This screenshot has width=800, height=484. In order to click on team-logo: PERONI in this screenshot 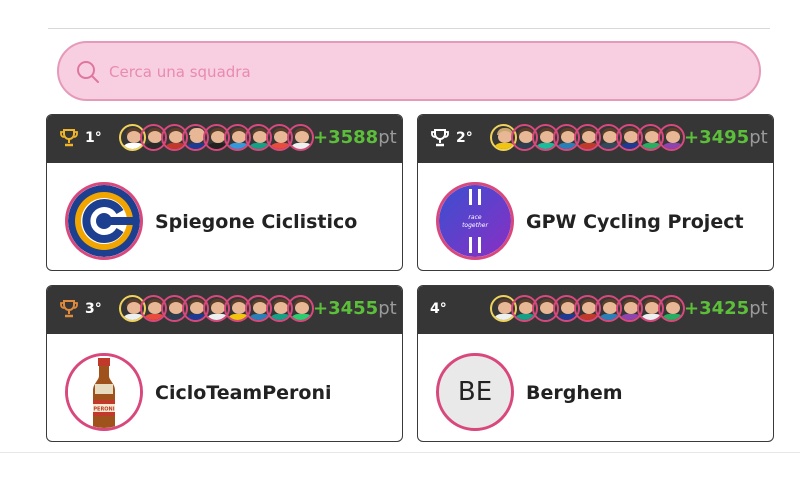, I will do `click(104, 392)`.